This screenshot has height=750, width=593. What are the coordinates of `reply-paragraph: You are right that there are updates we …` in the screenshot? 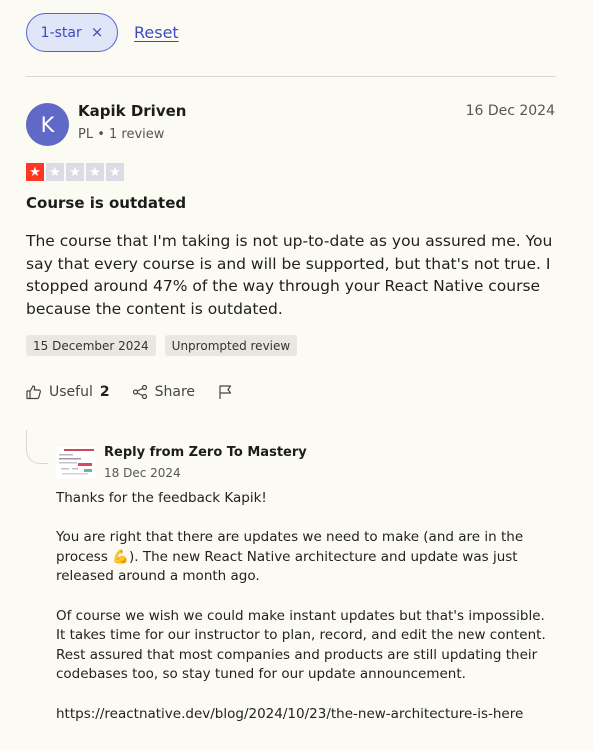 It's located at (290, 557).